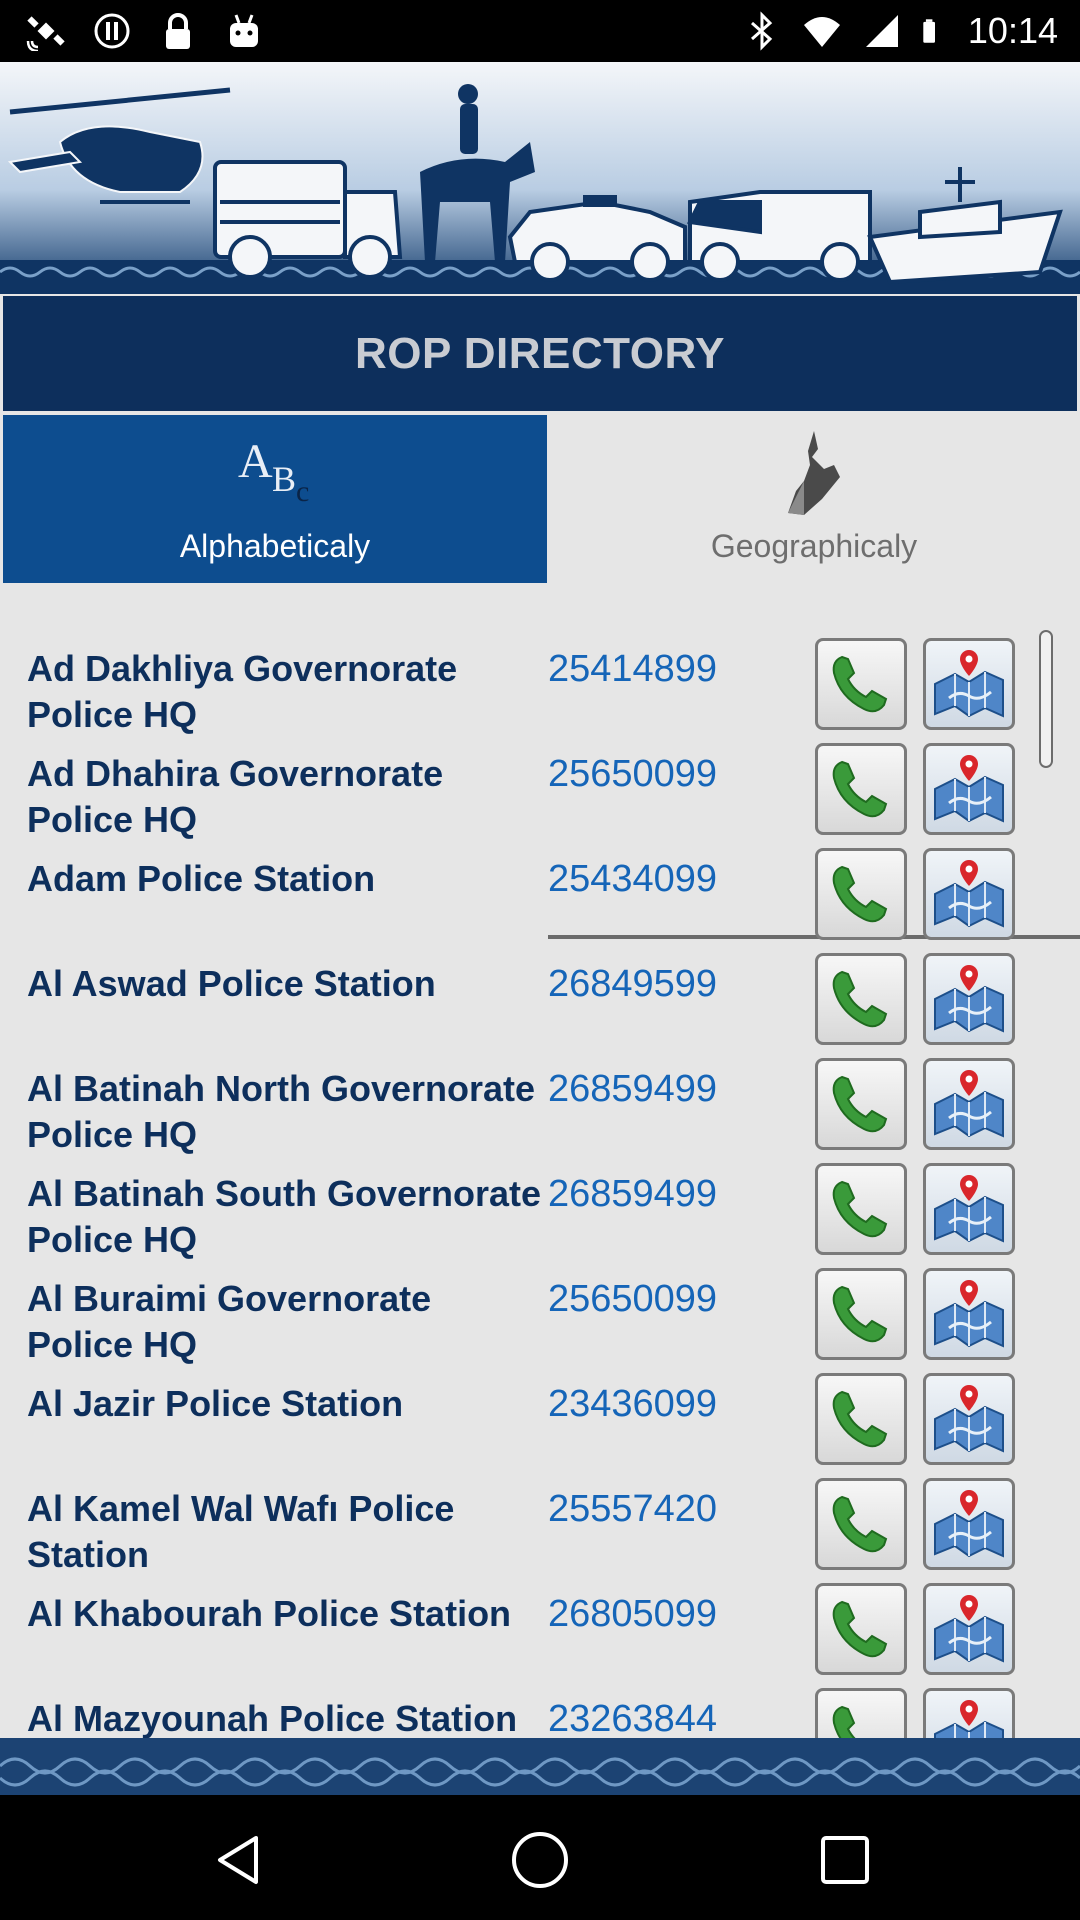 The height and width of the screenshot is (1920, 1080). Describe the element at coordinates (814, 473) in the screenshot. I see `oman-map-icon` at that location.